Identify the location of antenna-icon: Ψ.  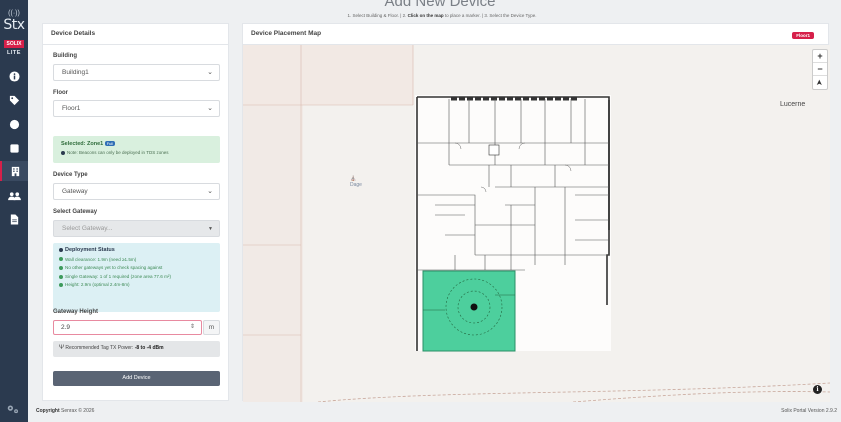
(62, 348).